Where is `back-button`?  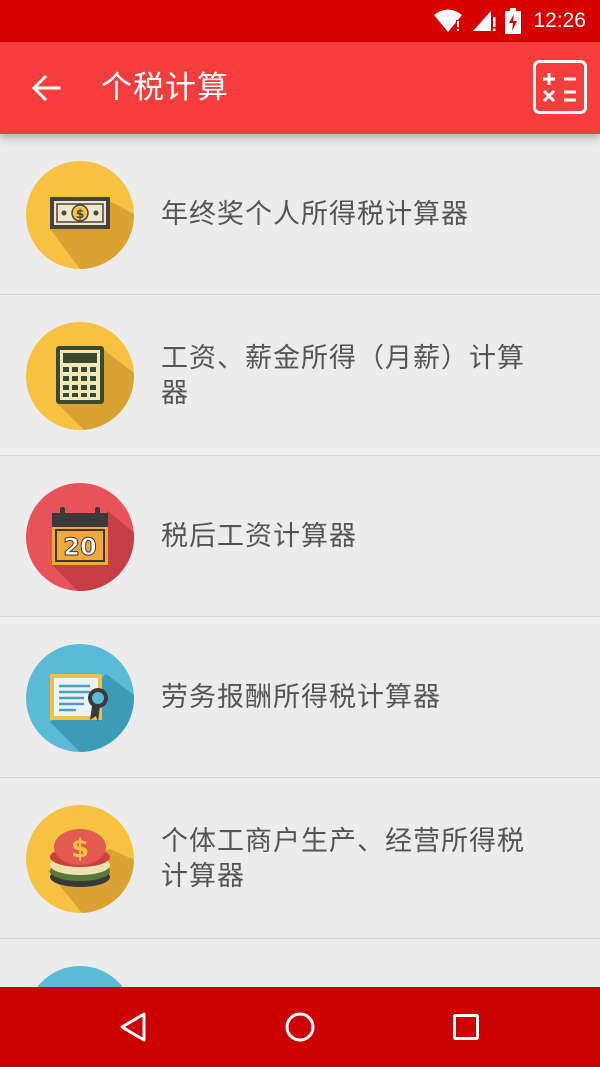 back-button is located at coordinates (46, 88).